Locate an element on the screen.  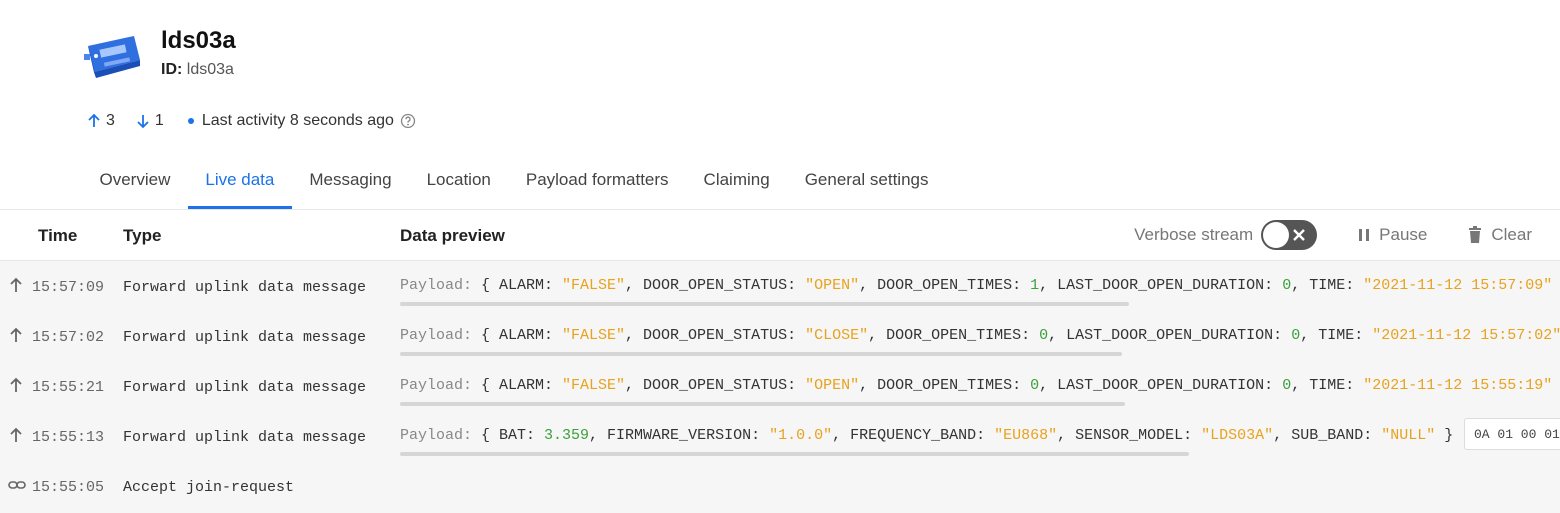
device-title: lds03a is located at coordinates (198, 40).